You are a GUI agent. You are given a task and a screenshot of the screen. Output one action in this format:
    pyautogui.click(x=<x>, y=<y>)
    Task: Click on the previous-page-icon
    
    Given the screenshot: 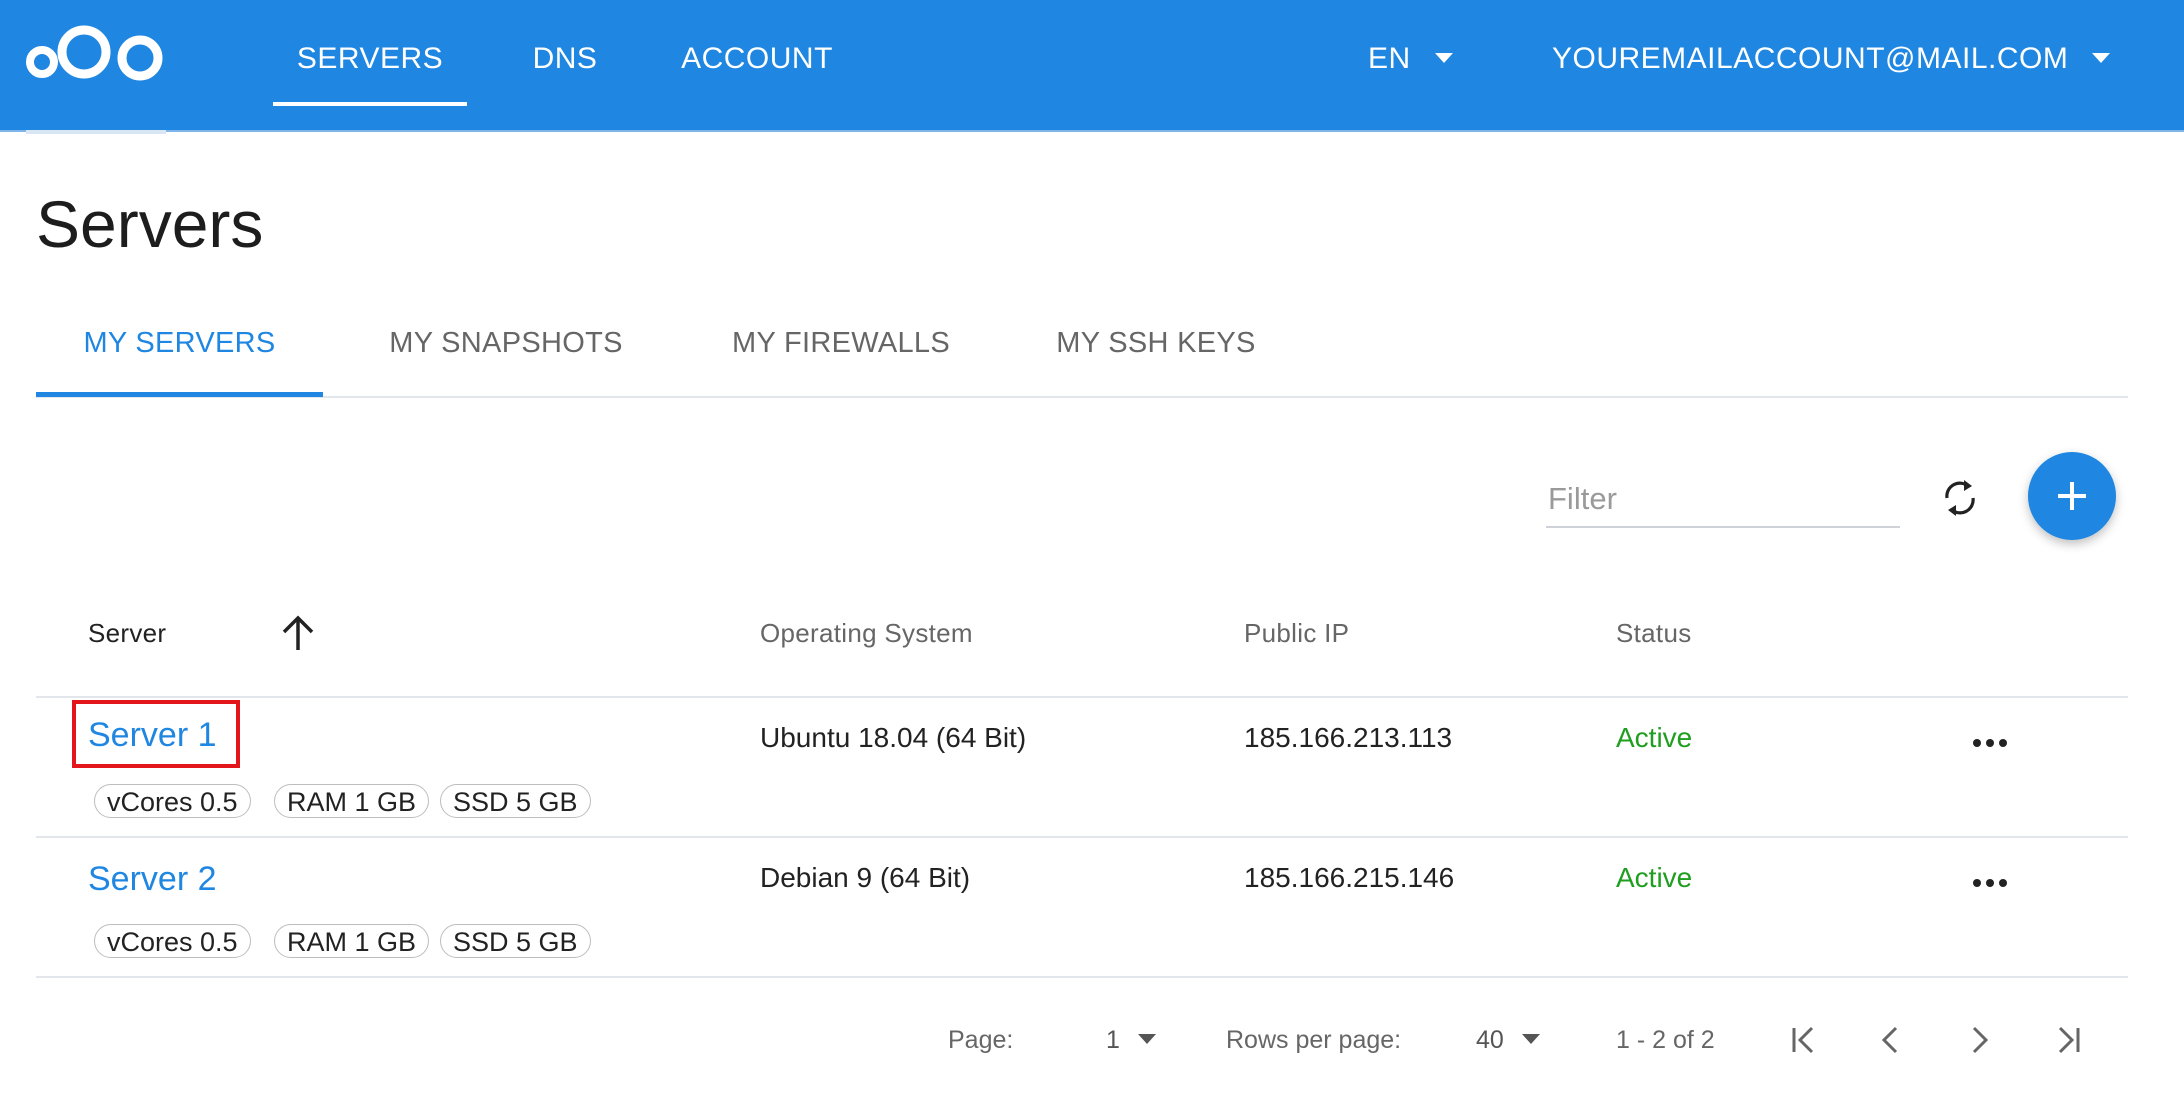 What is the action you would take?
    pyautogui.click(x=1890, y=1040)
    